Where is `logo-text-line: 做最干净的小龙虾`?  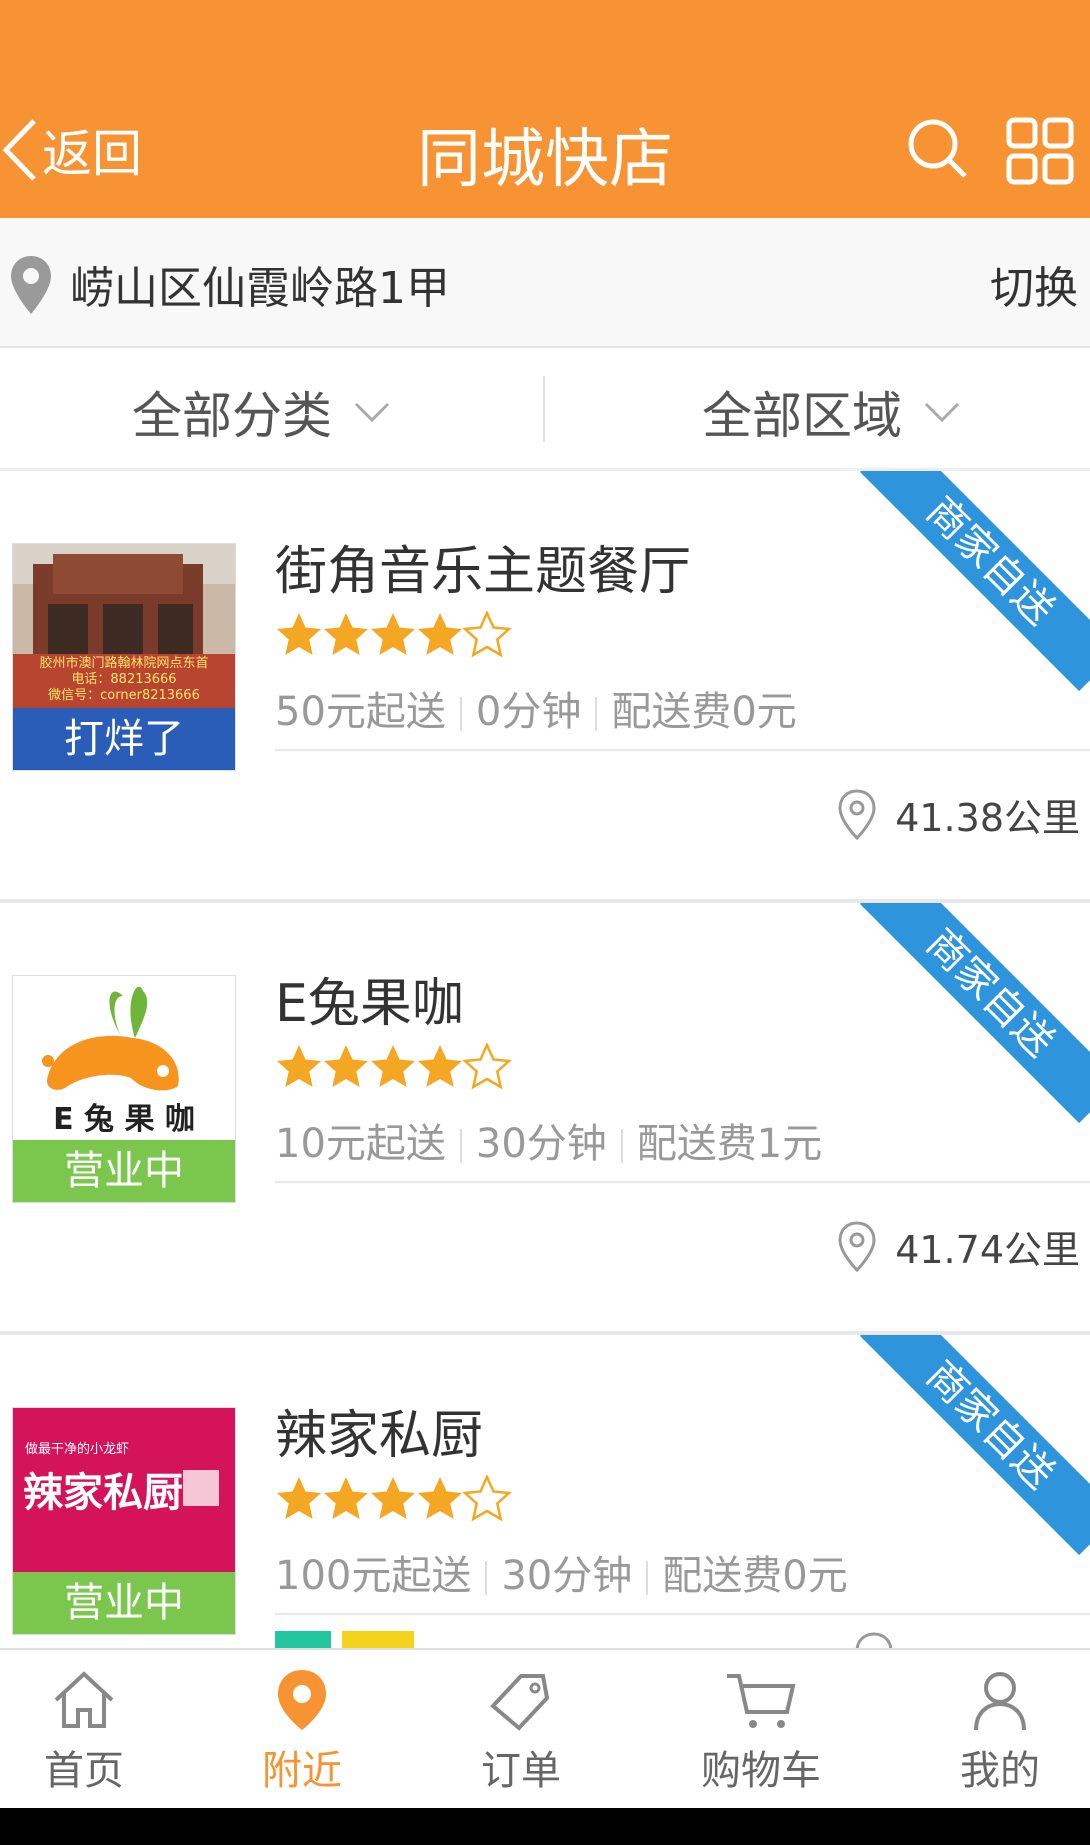 logo-text-line: 做最干净的小龙虾 is located at coordinates (77, 1449).